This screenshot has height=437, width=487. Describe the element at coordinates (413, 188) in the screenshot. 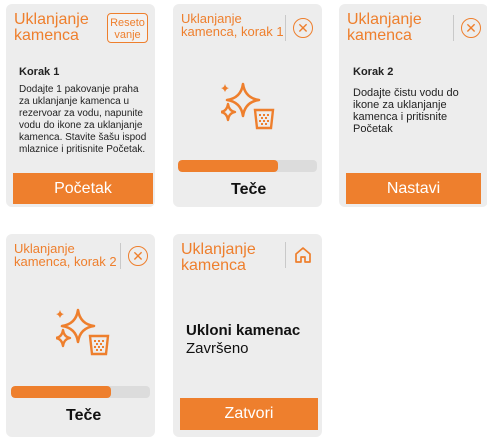

I see `continue-button: Nastavi` at that location.